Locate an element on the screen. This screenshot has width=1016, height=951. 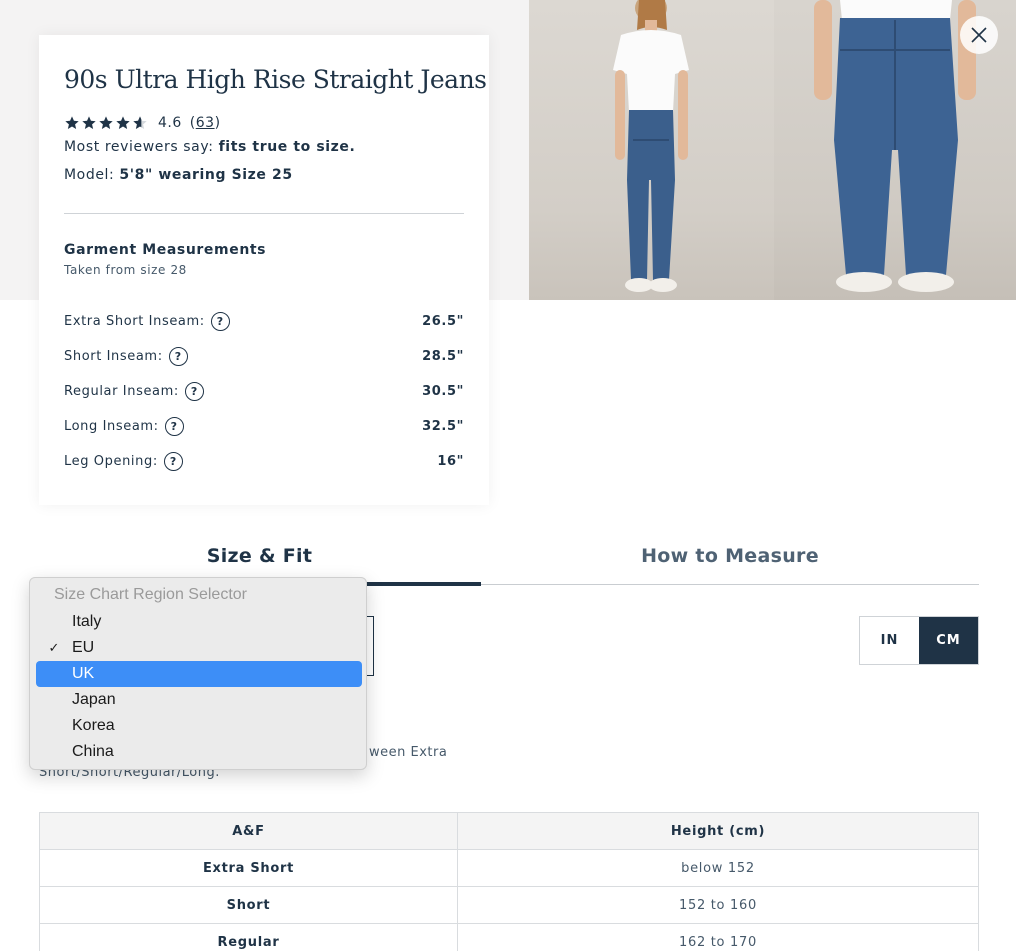
rating-stars is located at coordinates (106, 123).